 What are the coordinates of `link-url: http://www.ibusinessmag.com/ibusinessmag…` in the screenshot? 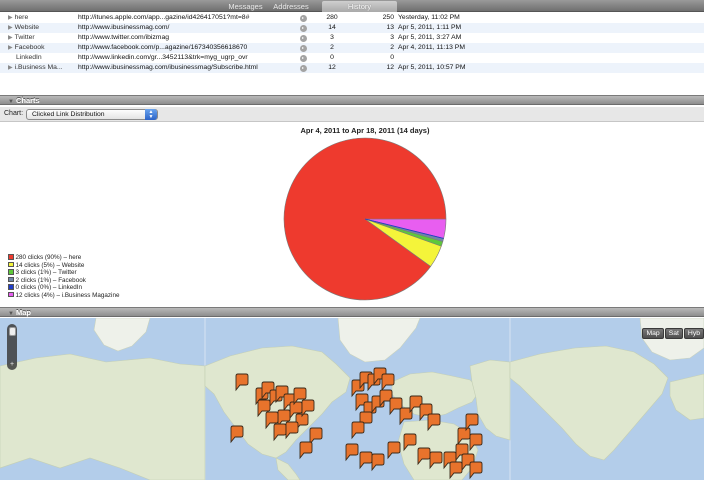 It's located at (168, 67).